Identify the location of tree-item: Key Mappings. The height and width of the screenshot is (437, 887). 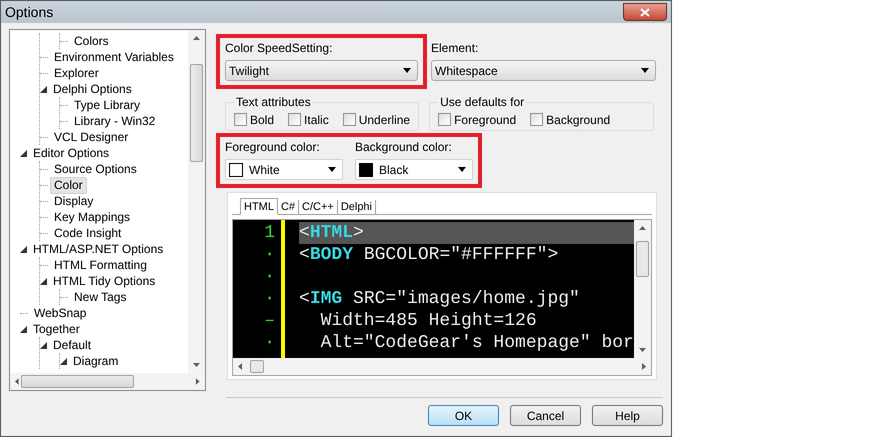
(92, 217).